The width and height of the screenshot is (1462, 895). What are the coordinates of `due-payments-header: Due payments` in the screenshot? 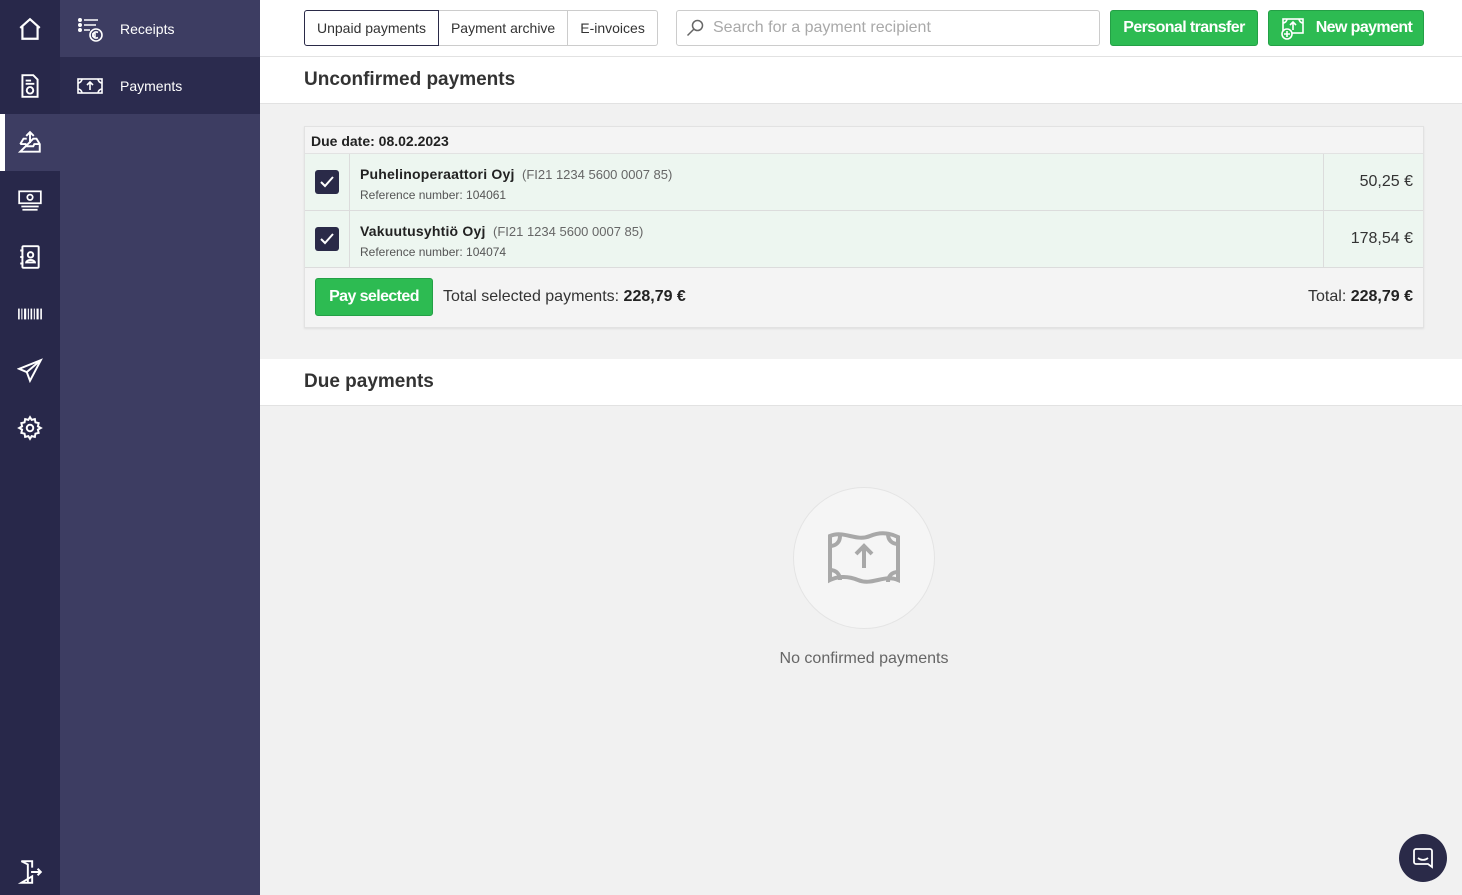 It's located at (861, 382).